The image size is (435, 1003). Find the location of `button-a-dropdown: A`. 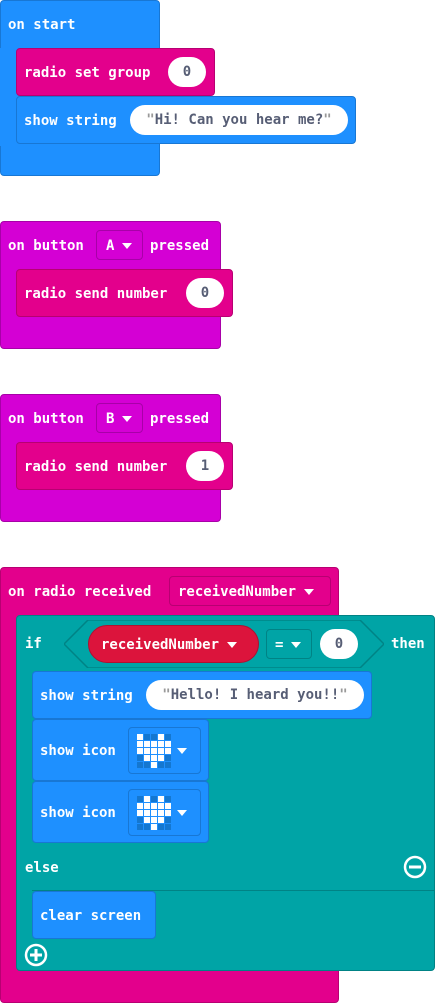

button-a-dropdown: A is located at coordinates (119, 245).